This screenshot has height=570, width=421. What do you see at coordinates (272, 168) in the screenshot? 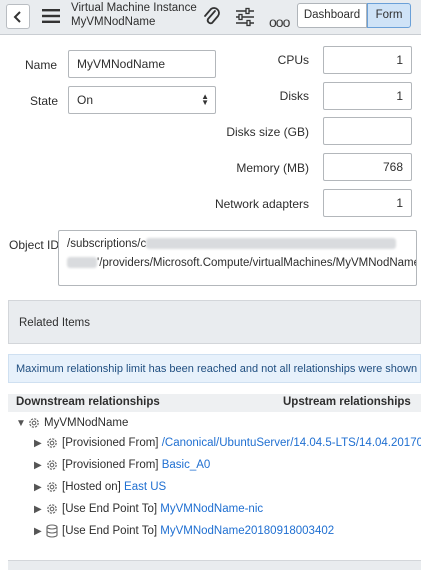
I see `memory-label: Memory (MB)` at bounding box center [272, 168].